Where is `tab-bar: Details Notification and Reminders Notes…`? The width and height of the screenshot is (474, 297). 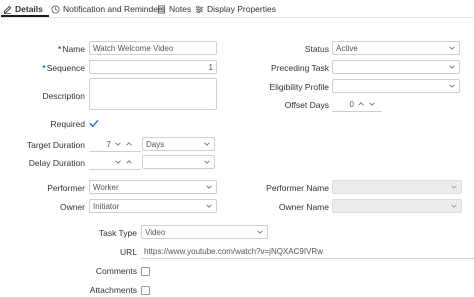
tab-bar: Details Notification and Reminders Notes… is located at coordinates (237, 9).